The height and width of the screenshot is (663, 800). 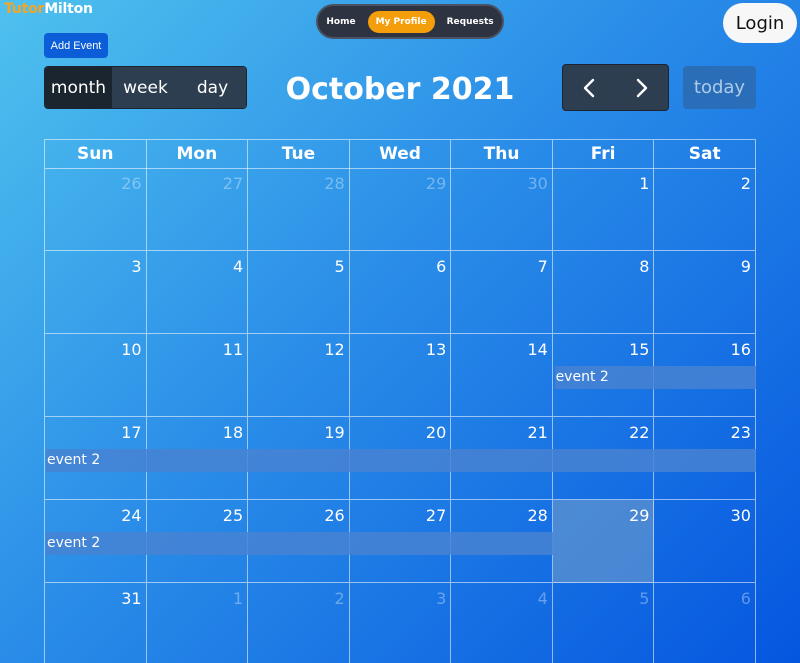 What do you see at coordinates (299, 209) in the screenshot?
I see `day-cell: 28` at bounding box center [299, 209].